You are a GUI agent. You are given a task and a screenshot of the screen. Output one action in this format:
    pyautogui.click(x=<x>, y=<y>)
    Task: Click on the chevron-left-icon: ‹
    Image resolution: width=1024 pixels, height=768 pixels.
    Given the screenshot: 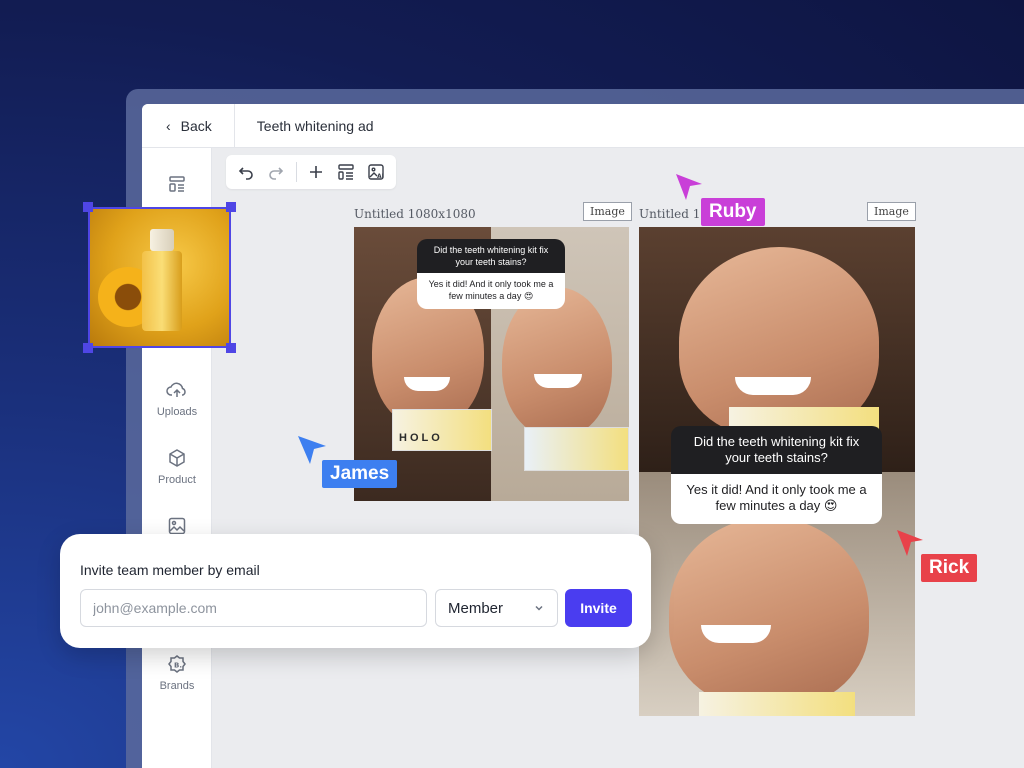 What is the action you would take?
    pyautogui.click(x=168, y=125)
    